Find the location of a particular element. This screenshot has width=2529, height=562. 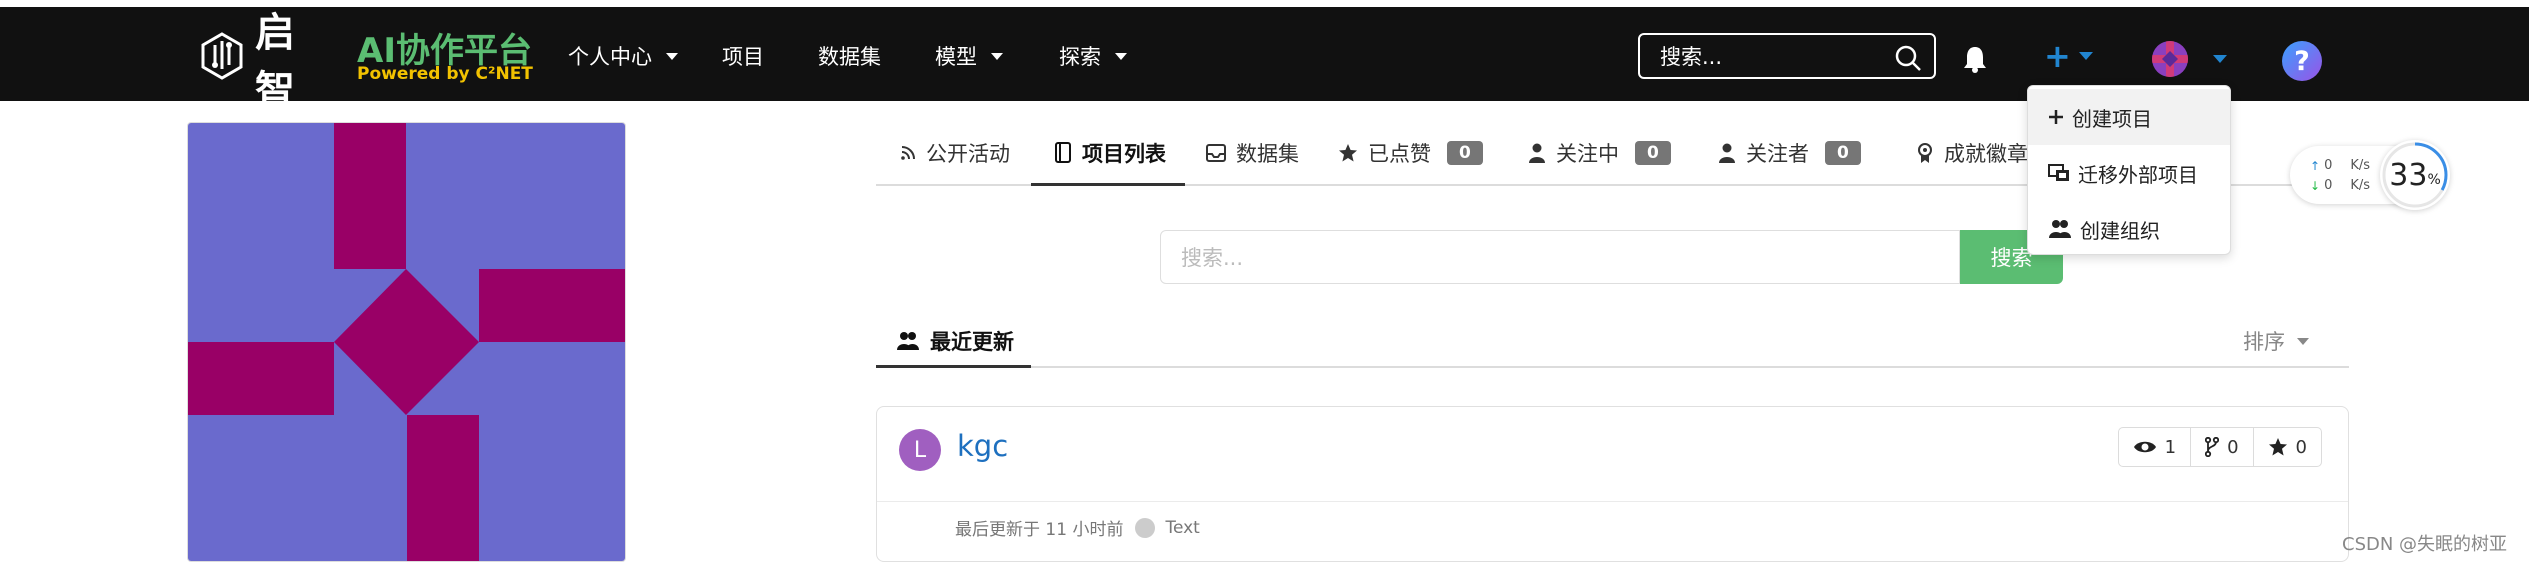

eye-icon is located at coordinates (2144, 447).